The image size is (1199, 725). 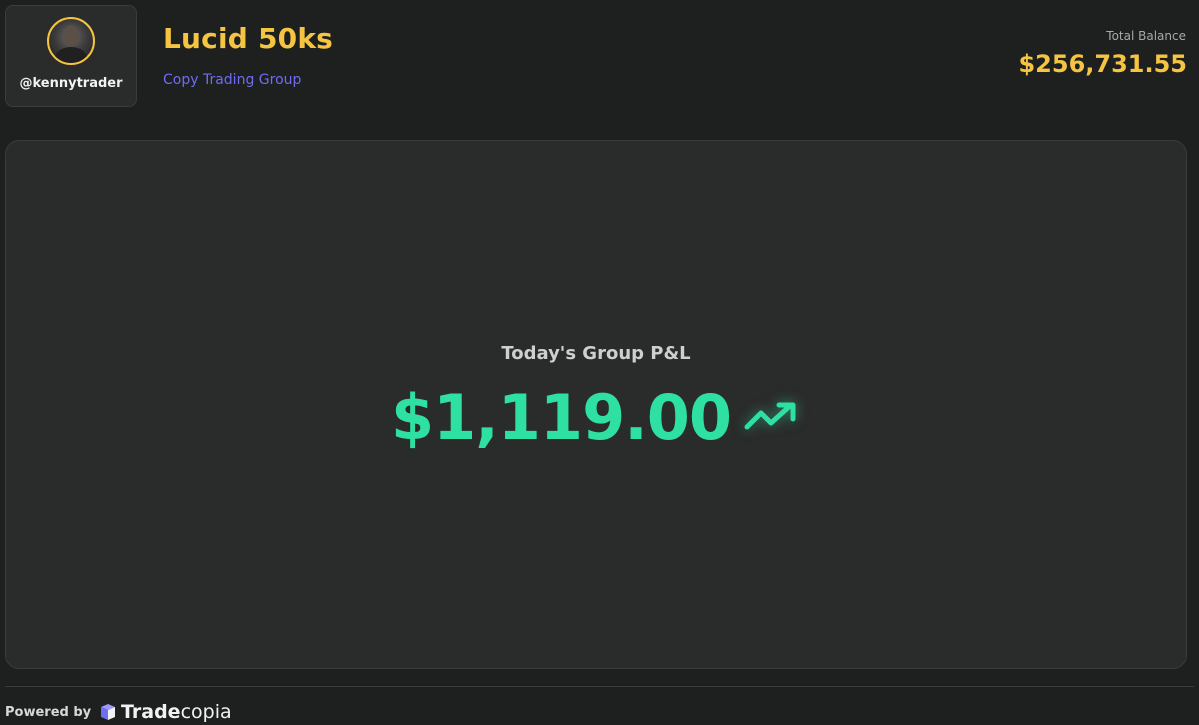 I want to click on pnl-label: Today's Group P&L, so click(x=596, y=353).